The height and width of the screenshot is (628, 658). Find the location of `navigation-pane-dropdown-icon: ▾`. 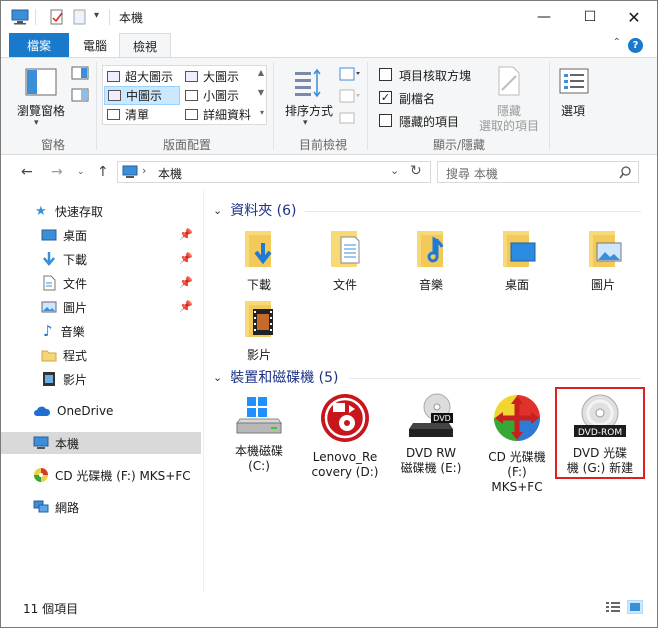

navigation-pane-dropdown-icon: ▾ is located at coordinates (36, 123).